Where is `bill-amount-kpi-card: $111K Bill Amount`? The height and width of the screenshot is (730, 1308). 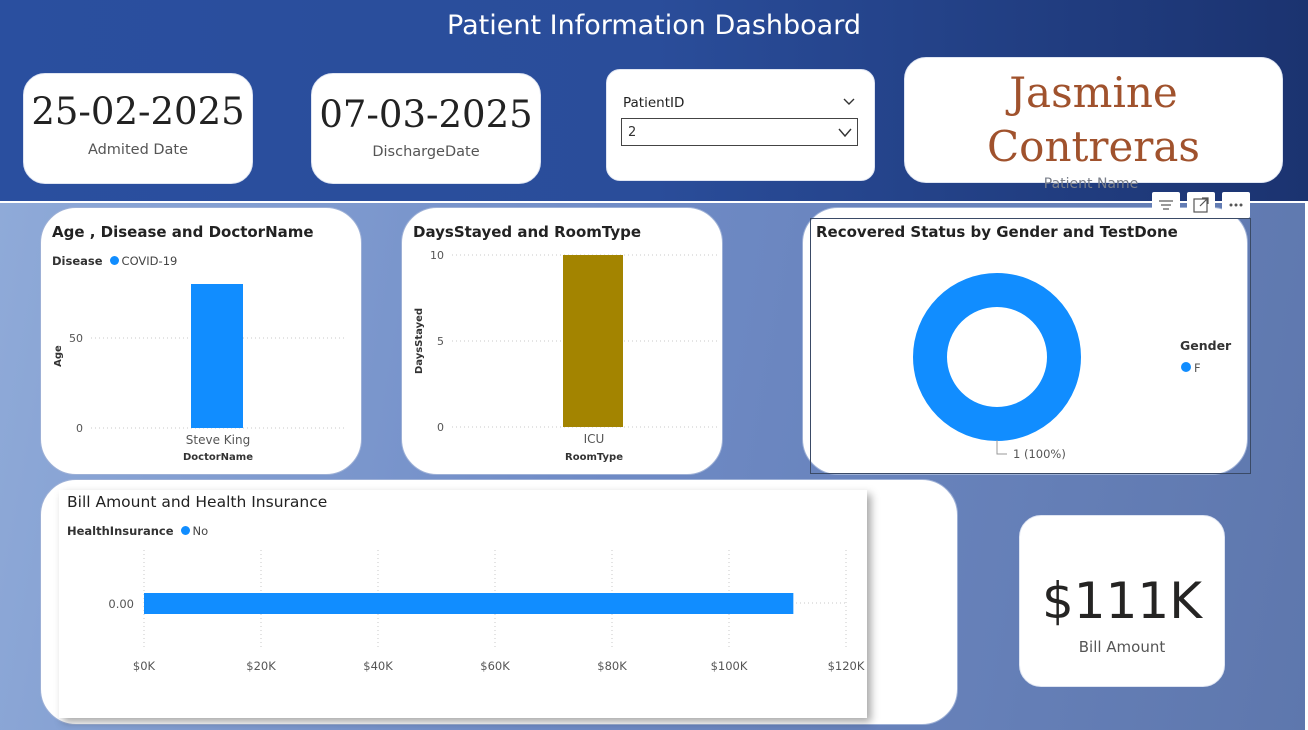
bill-amount-kpi-card: $111K Bill Amount is located at coordinates (1122, 601).